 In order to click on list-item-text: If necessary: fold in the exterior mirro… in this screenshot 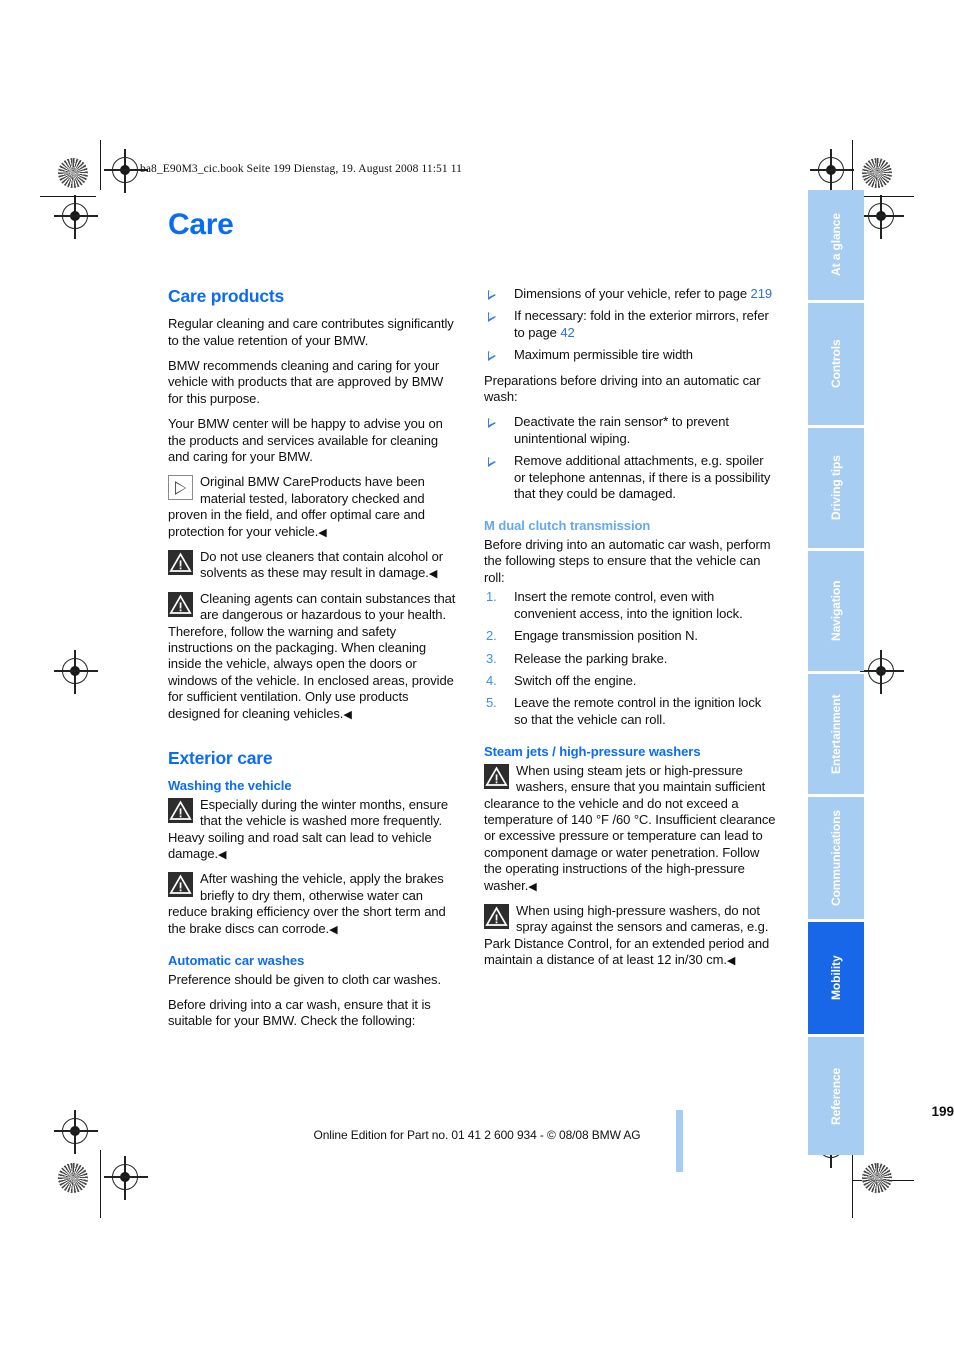, I will do `click(641, 324)`.